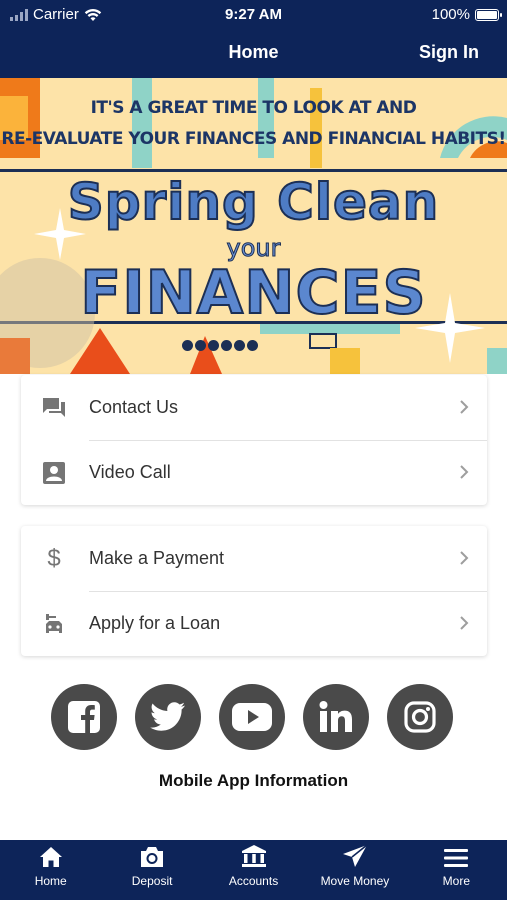 This screenshot has height=900, width=507. I want to click on contact-card: Contact Us Video Call, so click(254, 440).